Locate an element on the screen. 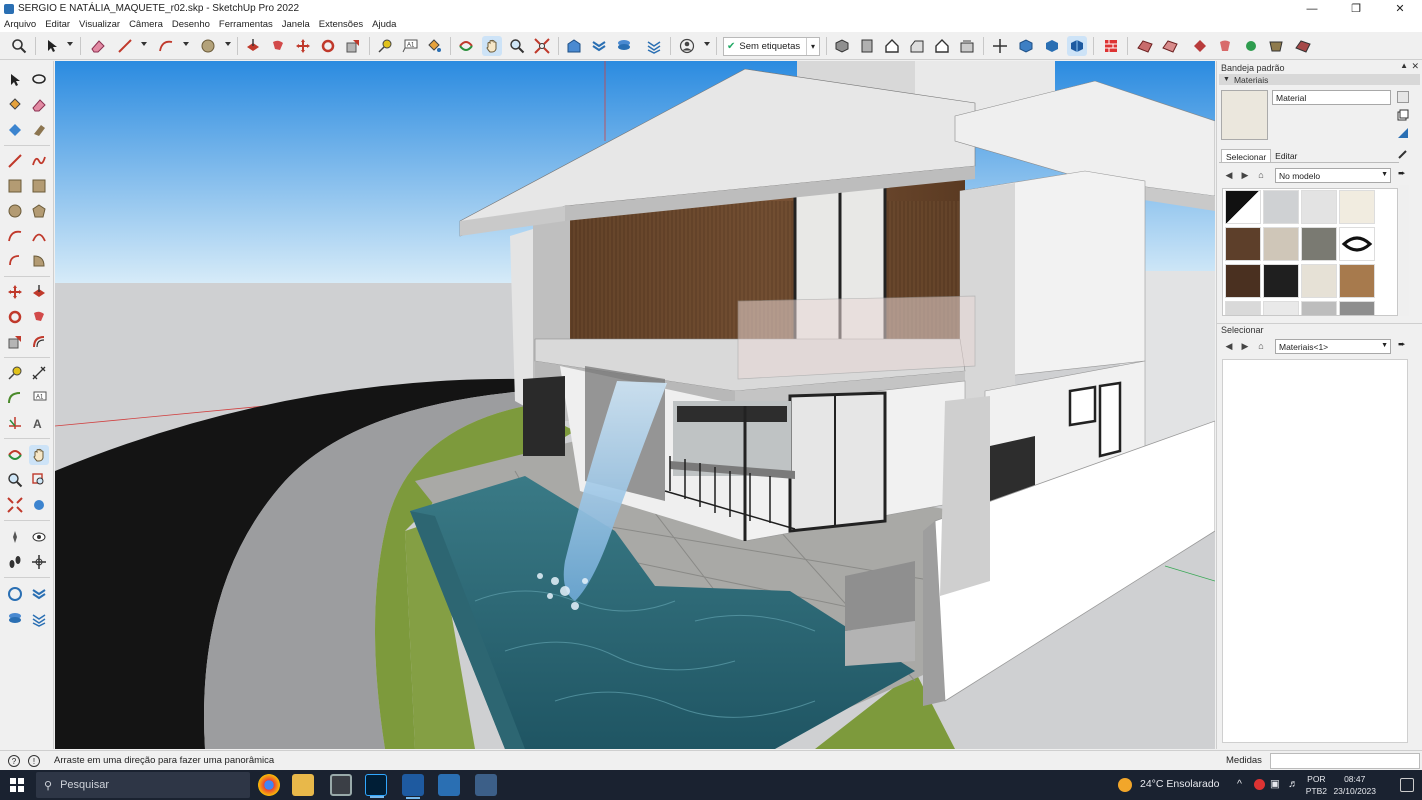 Image resolution: width=1422 pixels, height=800 pixels. layout-icon is located at coordinates (449, 785).